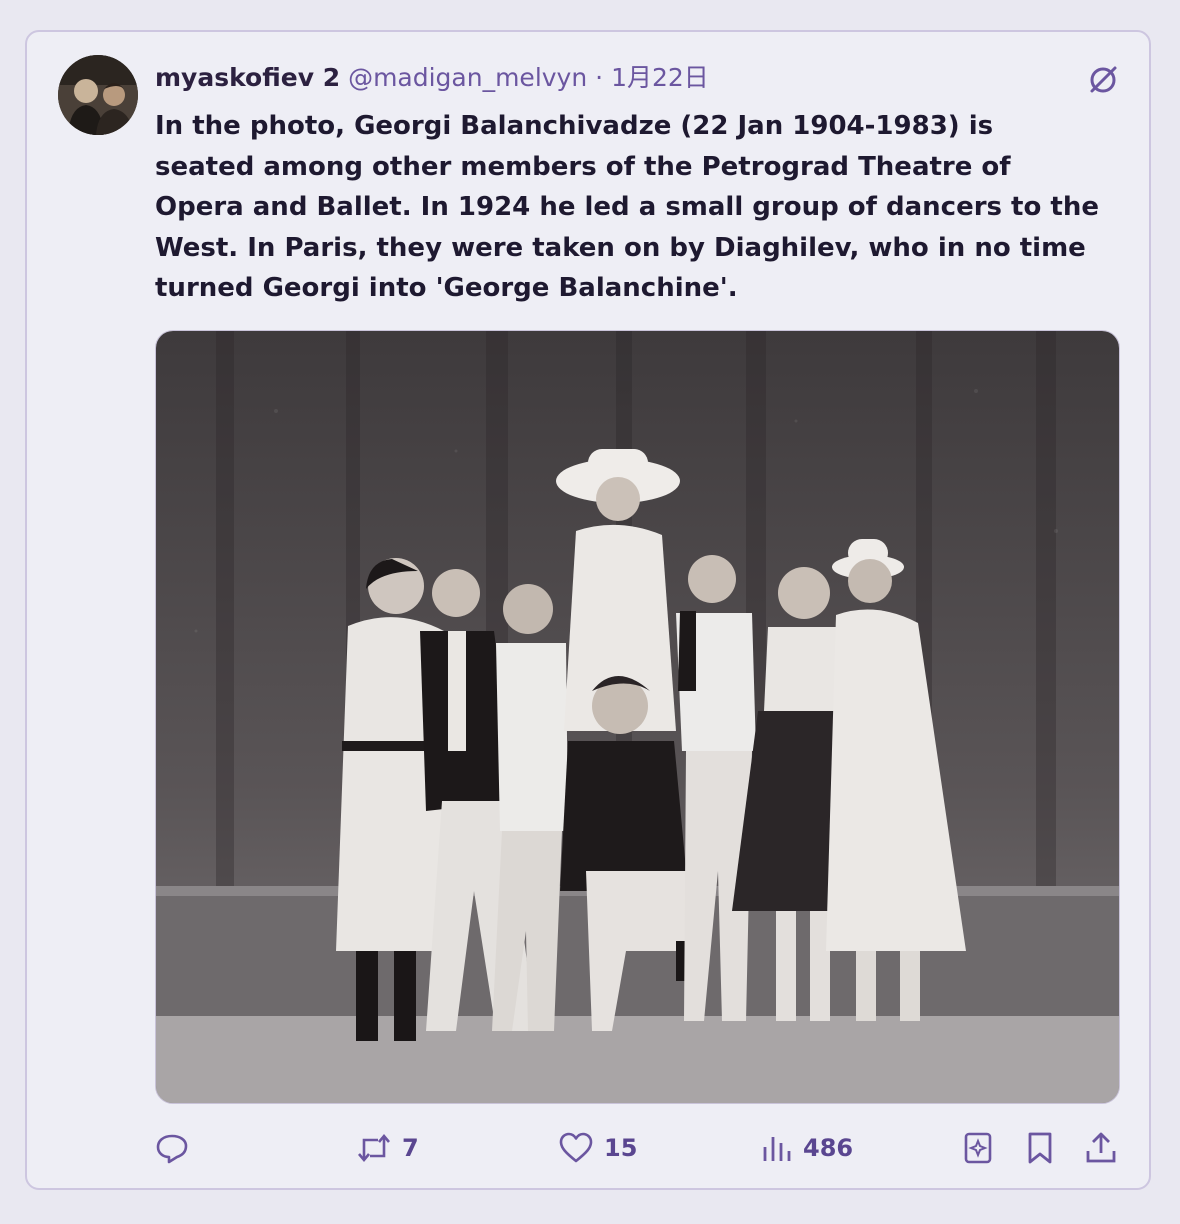 This screenshot has height=1224, width=1180. I want to click on repost-icon, so click(374, 1148).